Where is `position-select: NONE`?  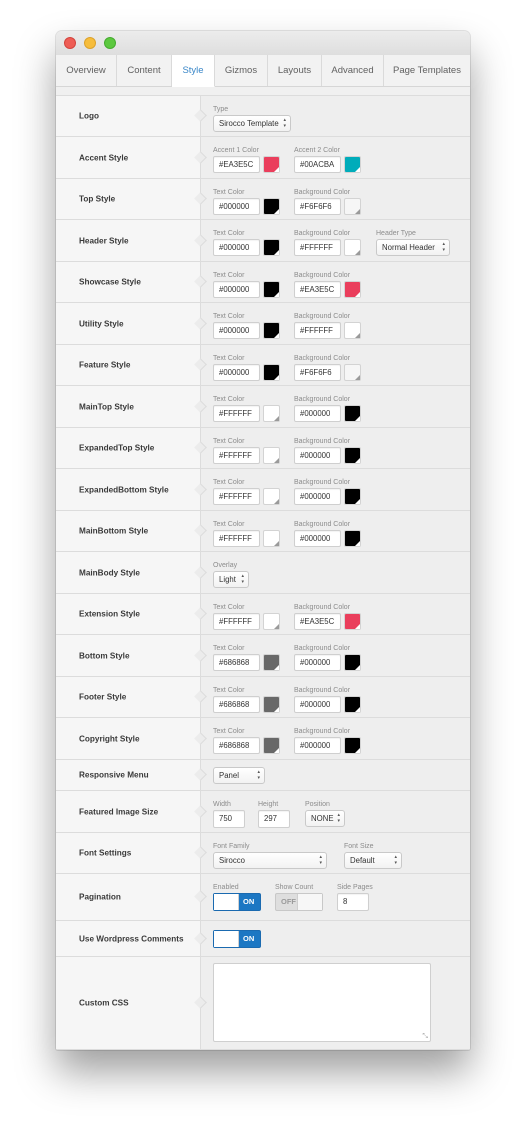 position-select: NONE is located at coordinates (325, 818).